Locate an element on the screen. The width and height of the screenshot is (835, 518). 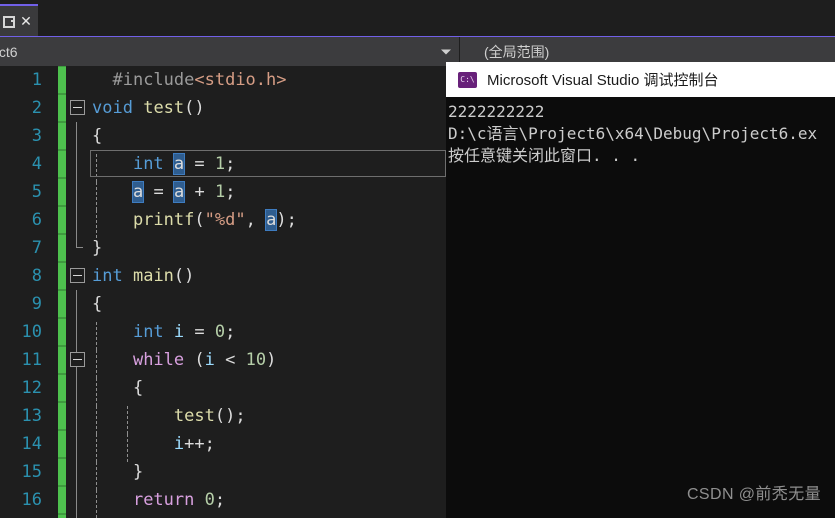
collapse-toggle-while is located at coordinates (77, 359).